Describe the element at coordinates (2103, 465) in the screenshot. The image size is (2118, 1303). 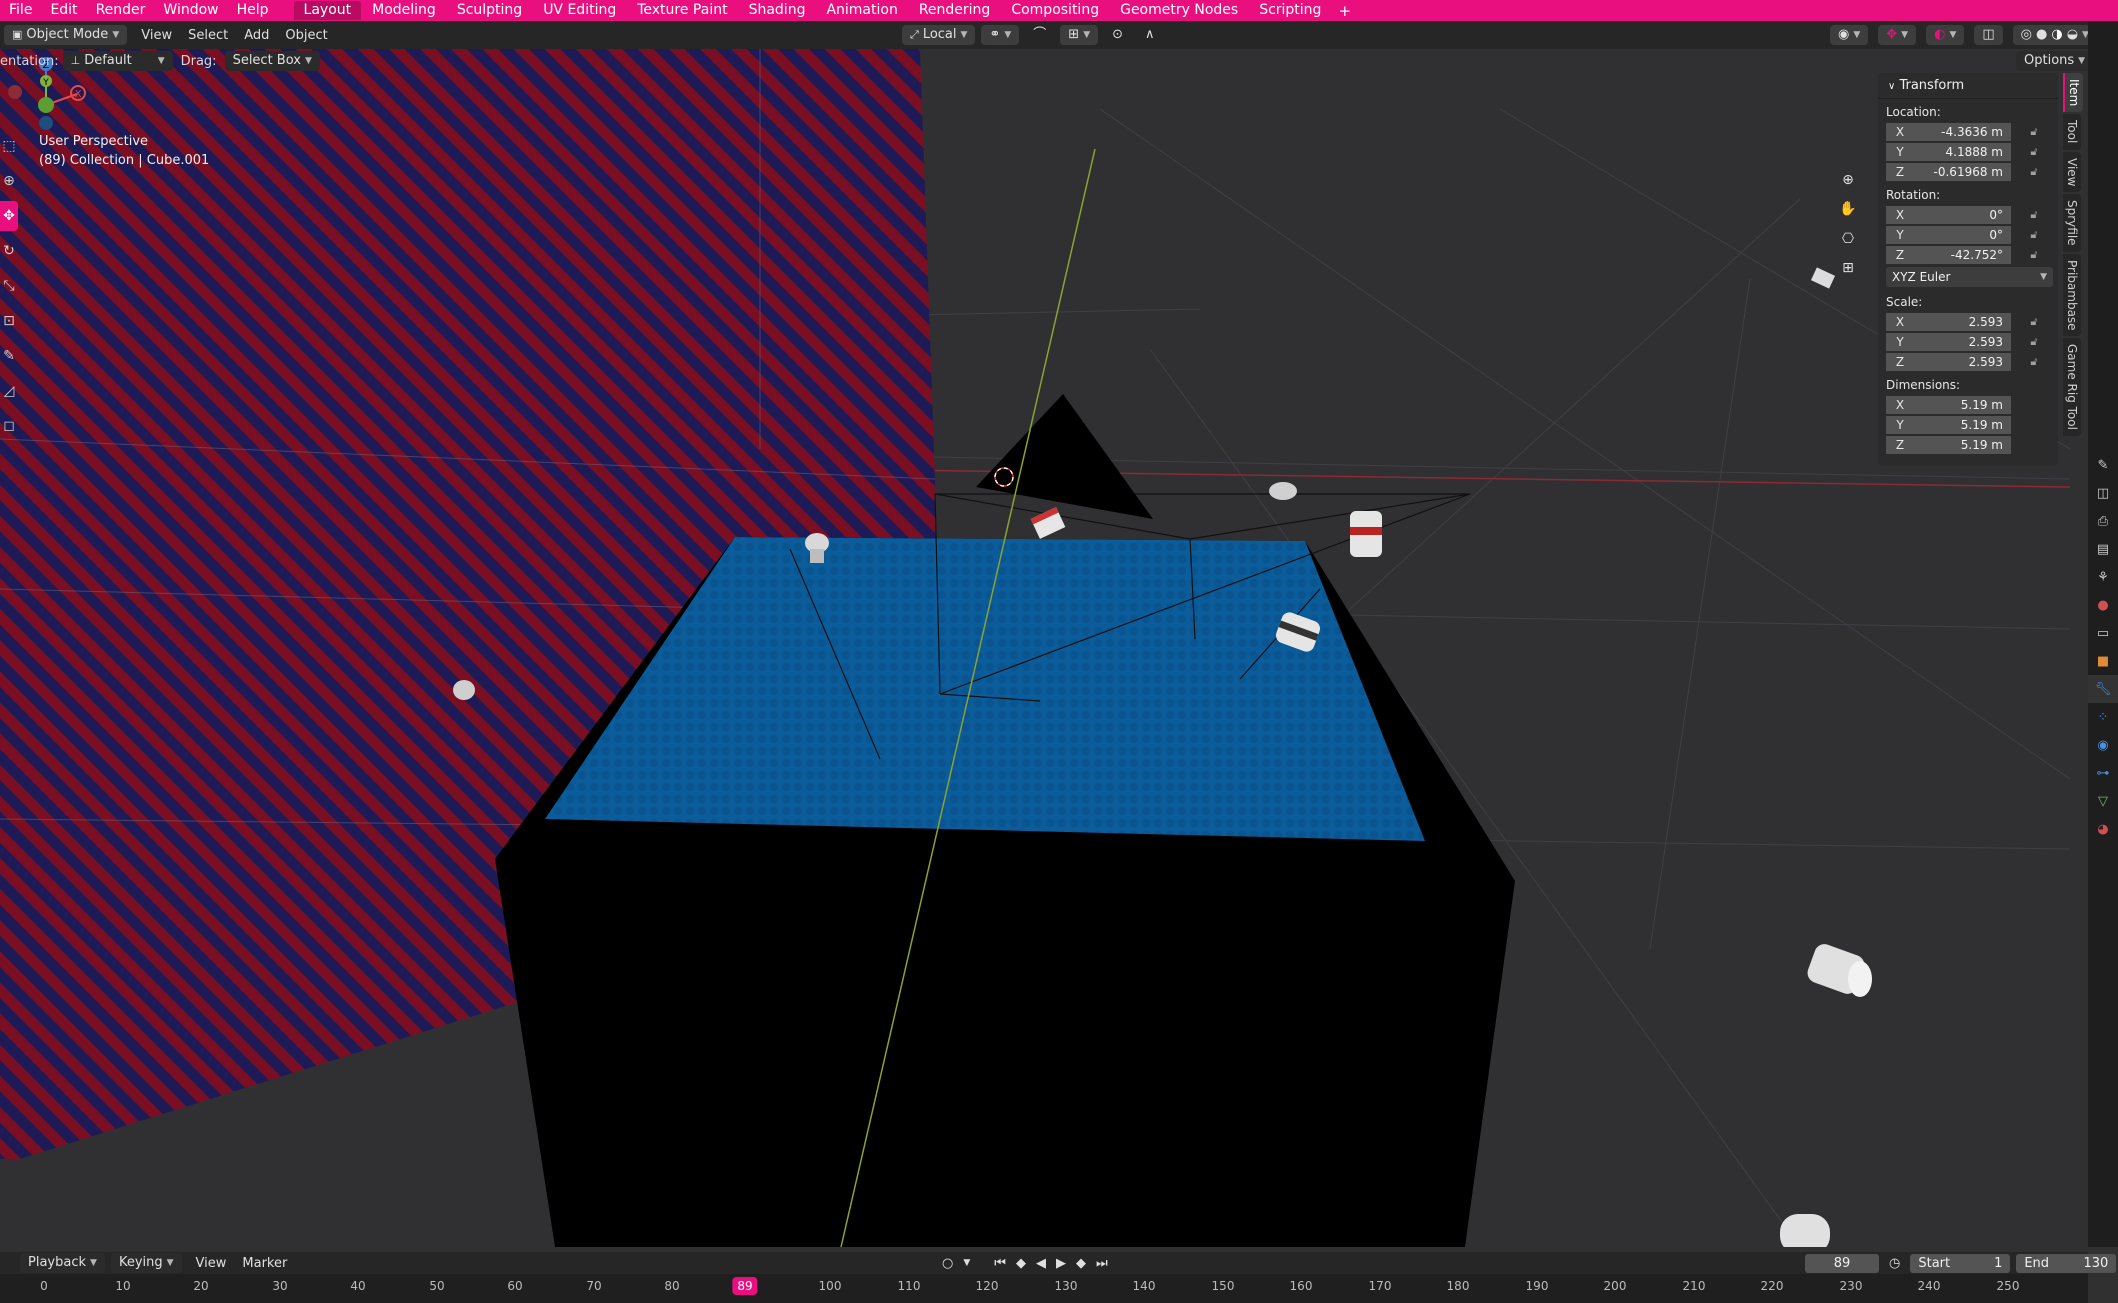
I see `tool-properties-icon: ✎` at that location.